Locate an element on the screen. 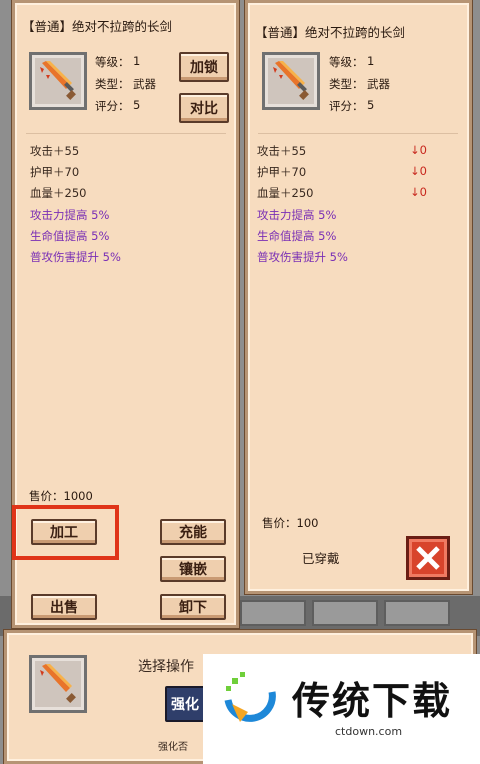 Image resolution: width=480 pixels, height=764 pixels. equipped-label: 已穿戴 is located at coordinates (321, 558).